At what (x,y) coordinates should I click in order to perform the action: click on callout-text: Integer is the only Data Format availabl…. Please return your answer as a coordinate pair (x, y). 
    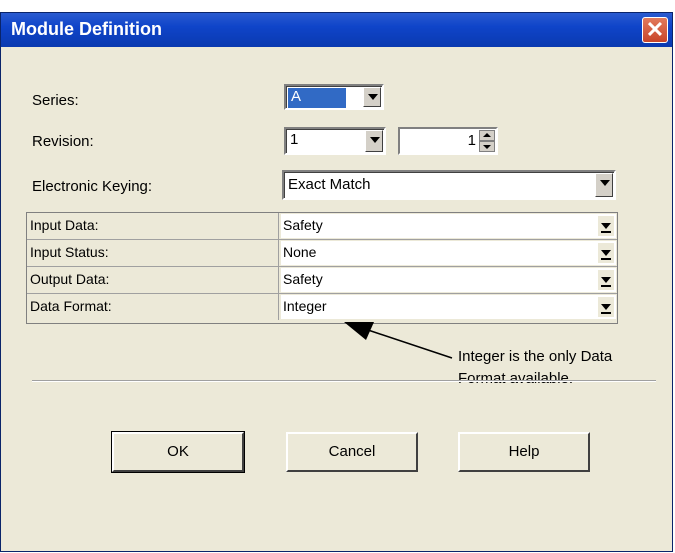
    Looking at the image, I should click on (558, 368).